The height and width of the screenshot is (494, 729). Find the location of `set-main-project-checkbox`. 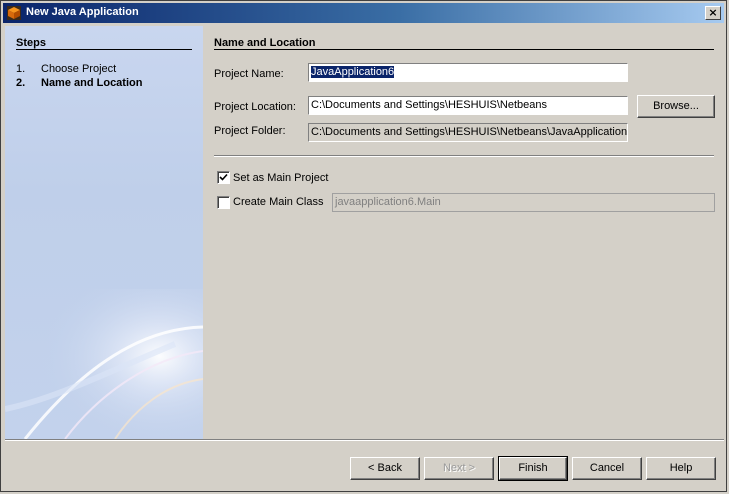

set-main-project-checkbox is located at coordinates (223, 177).